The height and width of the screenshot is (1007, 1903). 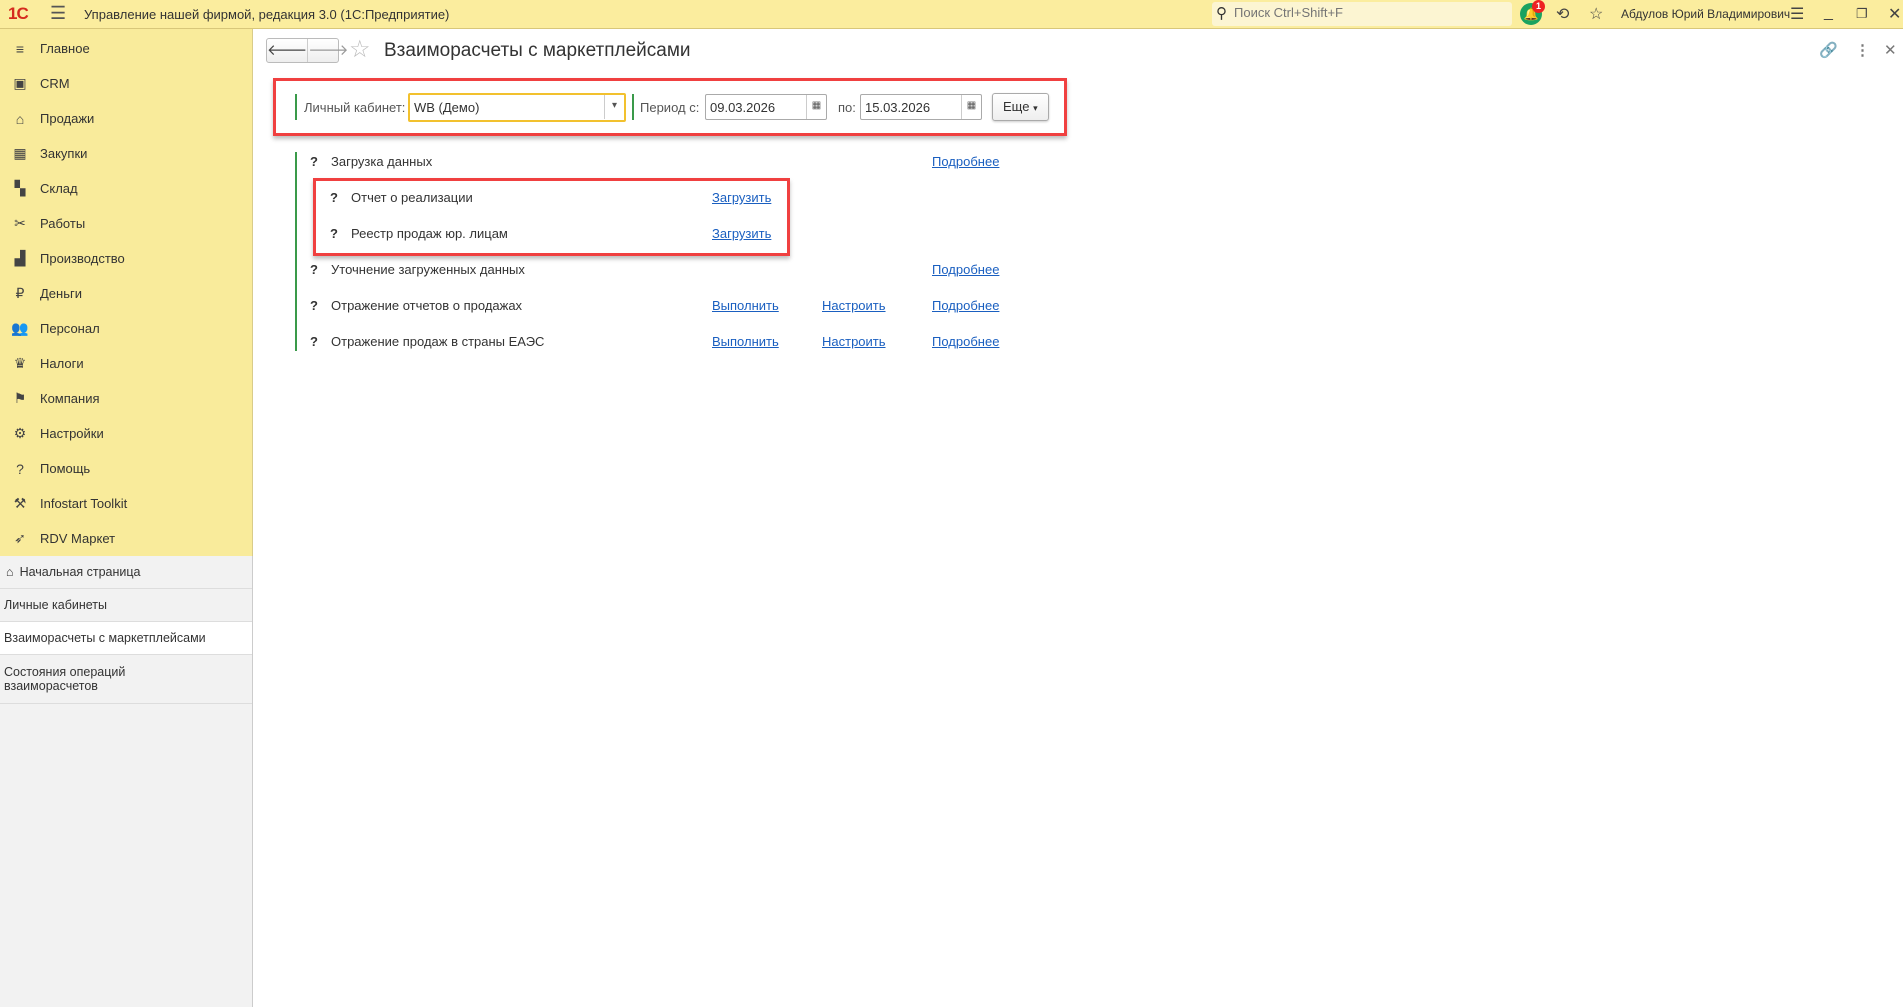 I want to click on open-item-cabinets: Личные кабинеты, so click(x=126, y=605).